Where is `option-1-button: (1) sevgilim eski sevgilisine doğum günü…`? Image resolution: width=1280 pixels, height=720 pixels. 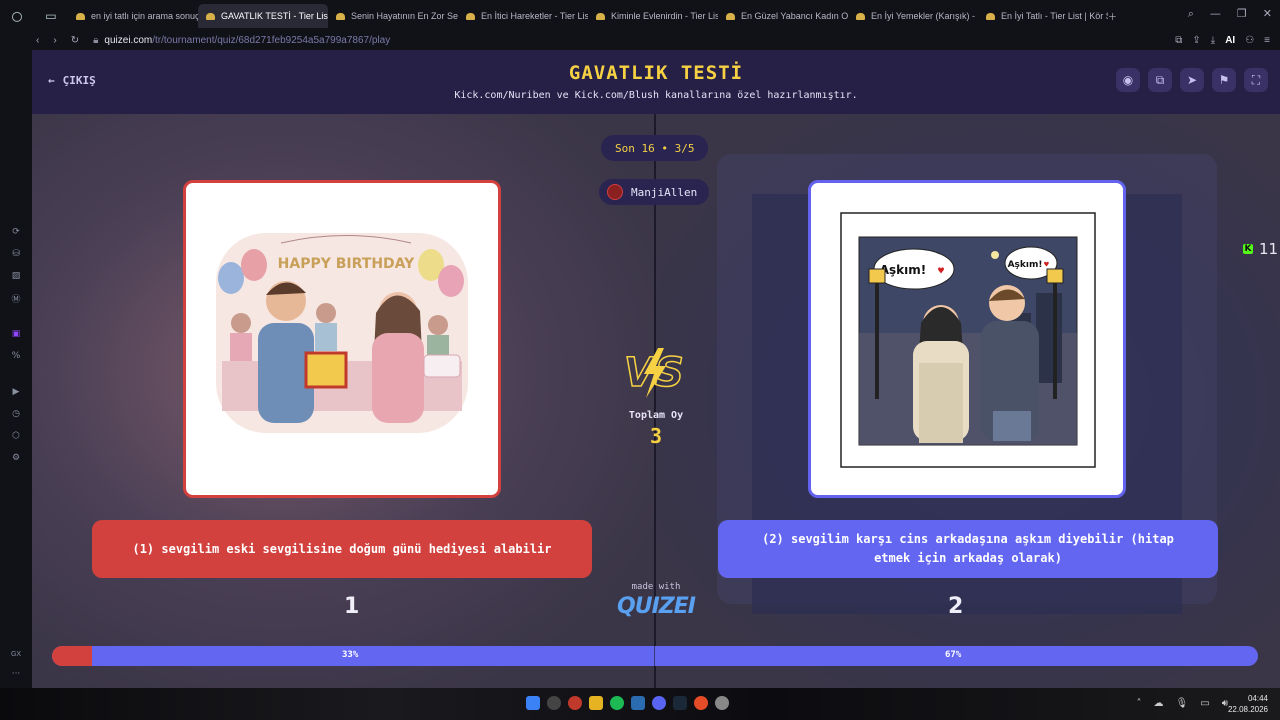
option-1-button: (1) sevgilim eski sevgilisine doğum günü… is located at coordinates (342, 549).